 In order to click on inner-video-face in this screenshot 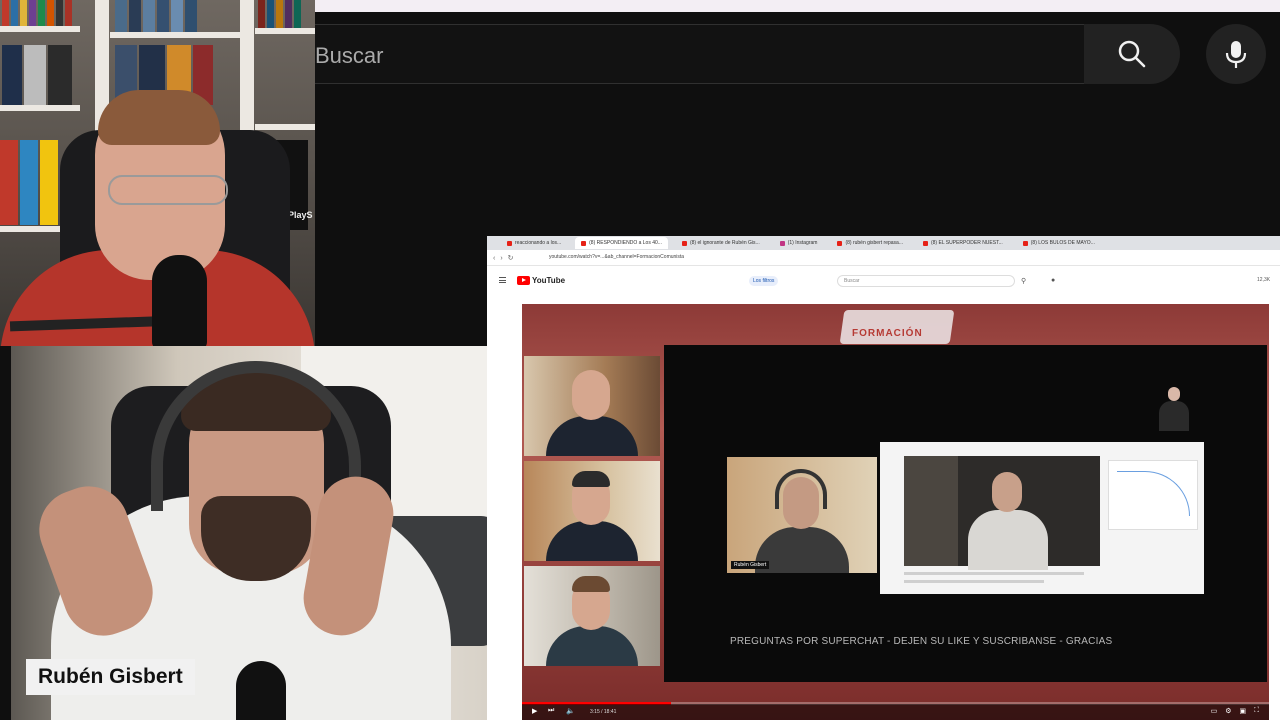, I will do `click(1007, 492)`.